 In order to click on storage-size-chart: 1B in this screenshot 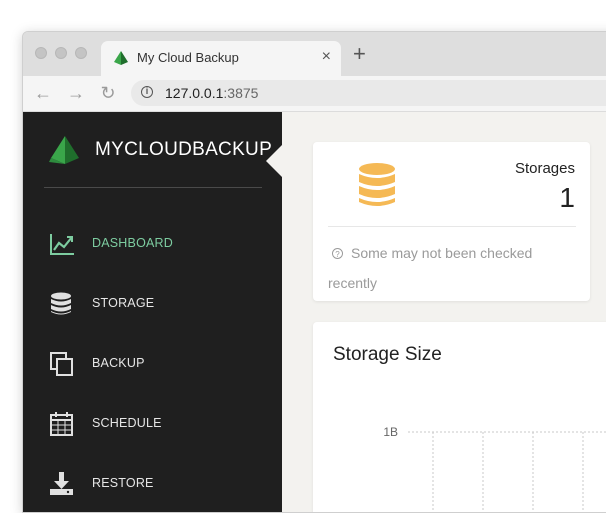, I will do `click(494, 468)`.